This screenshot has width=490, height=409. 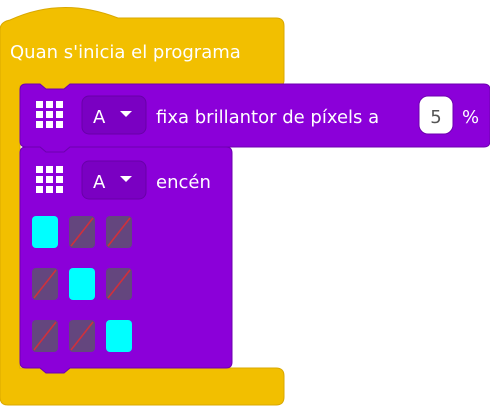 I want to click on brightness-value: 5, so click(x=435, y=117).